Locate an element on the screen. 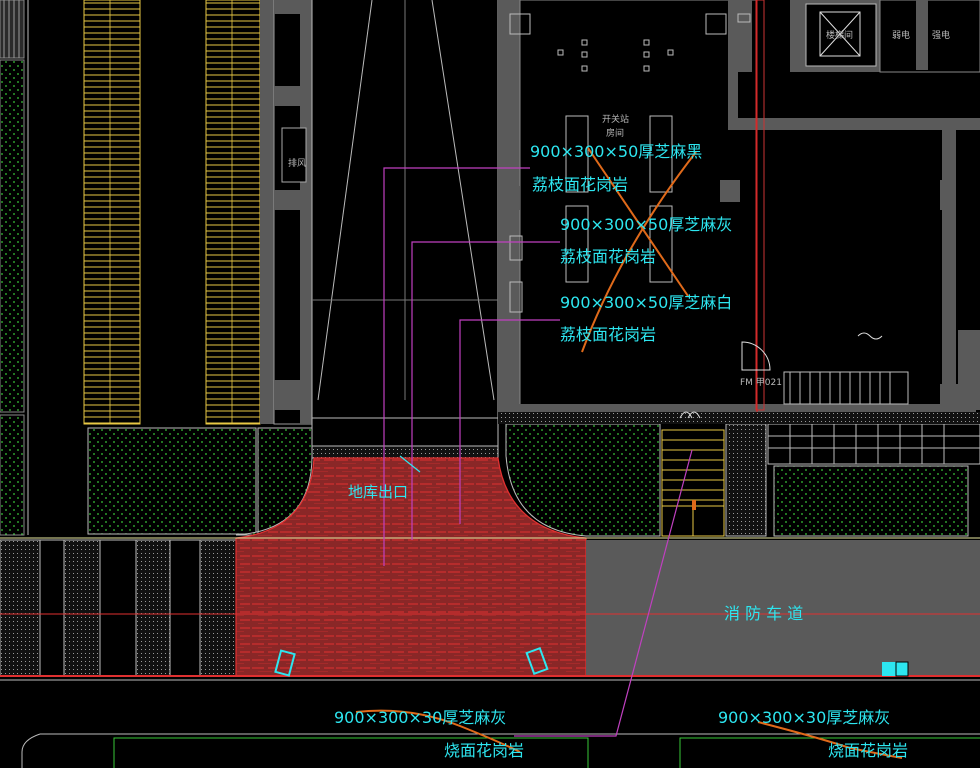 This screenshot has height=768, width=980. spec-bottom-right-b: 烧面花岗岩 is located at coordinates (868, 750).